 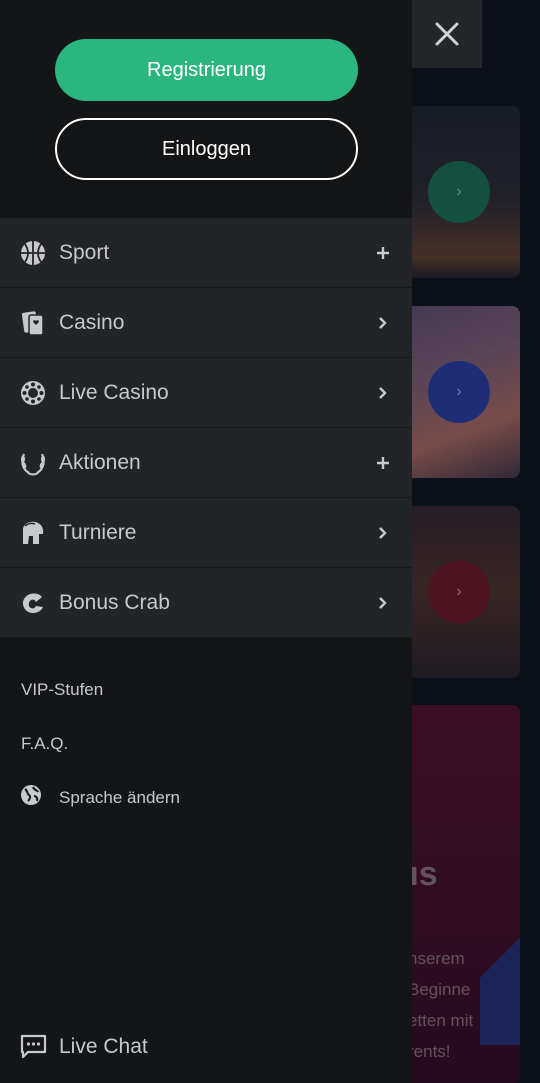 What do you see at coordinates (33, 532) in the screenshot?
I see `spartan-helmet-icon` at bounding box center [33, 532].